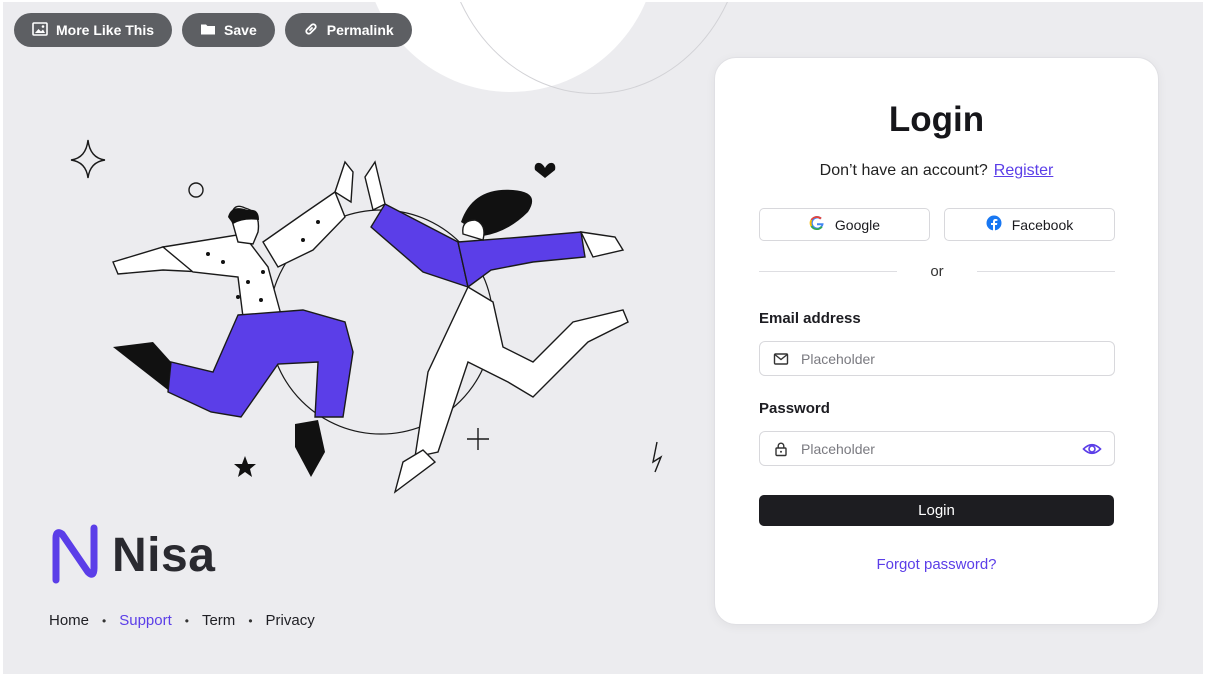 This screenshot has height=675, width=1206. I want to click on toolbar: More Like This Save Permalink, so click(213, 30).